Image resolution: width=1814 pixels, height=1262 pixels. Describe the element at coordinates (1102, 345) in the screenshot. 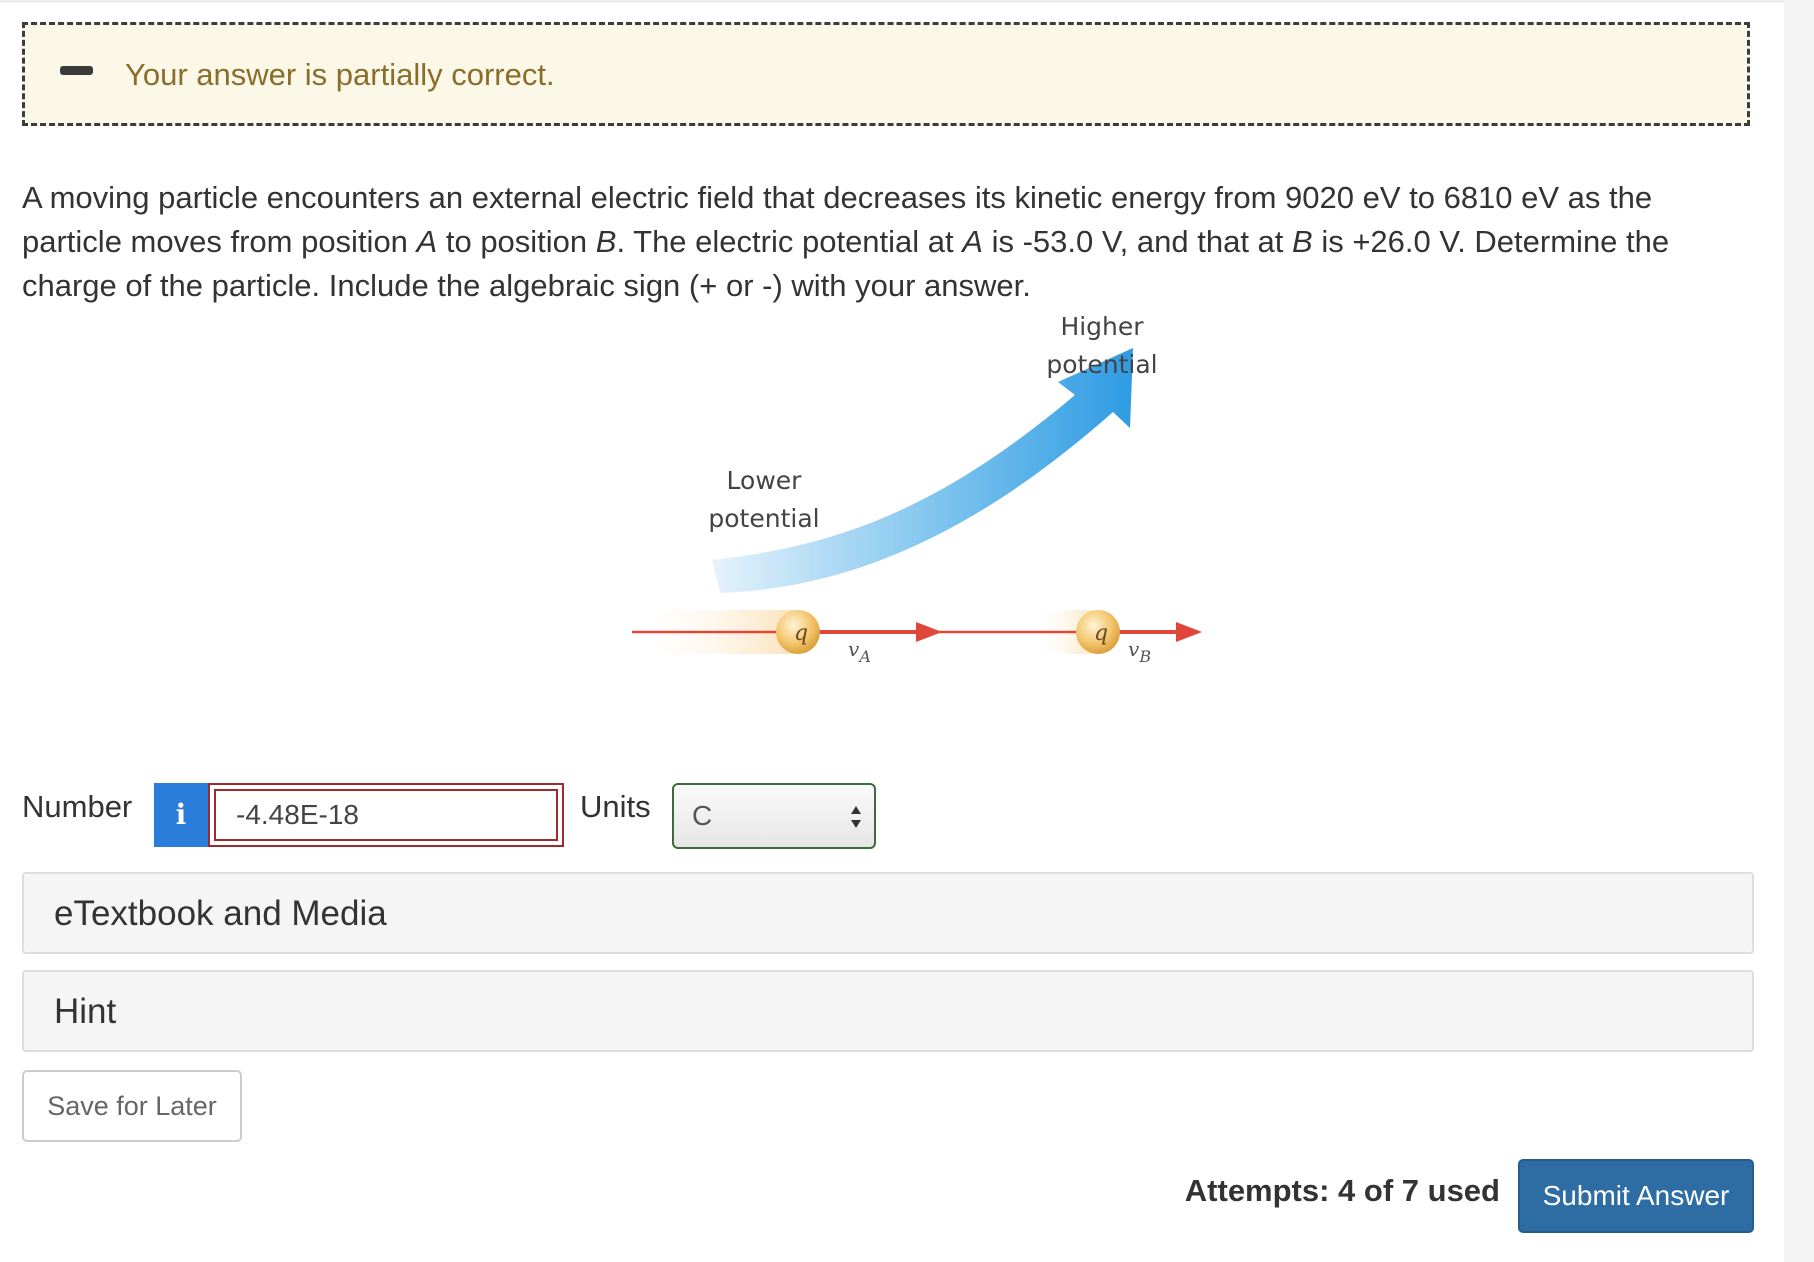

I see `higher-potential-label: Higher potential` at that location.